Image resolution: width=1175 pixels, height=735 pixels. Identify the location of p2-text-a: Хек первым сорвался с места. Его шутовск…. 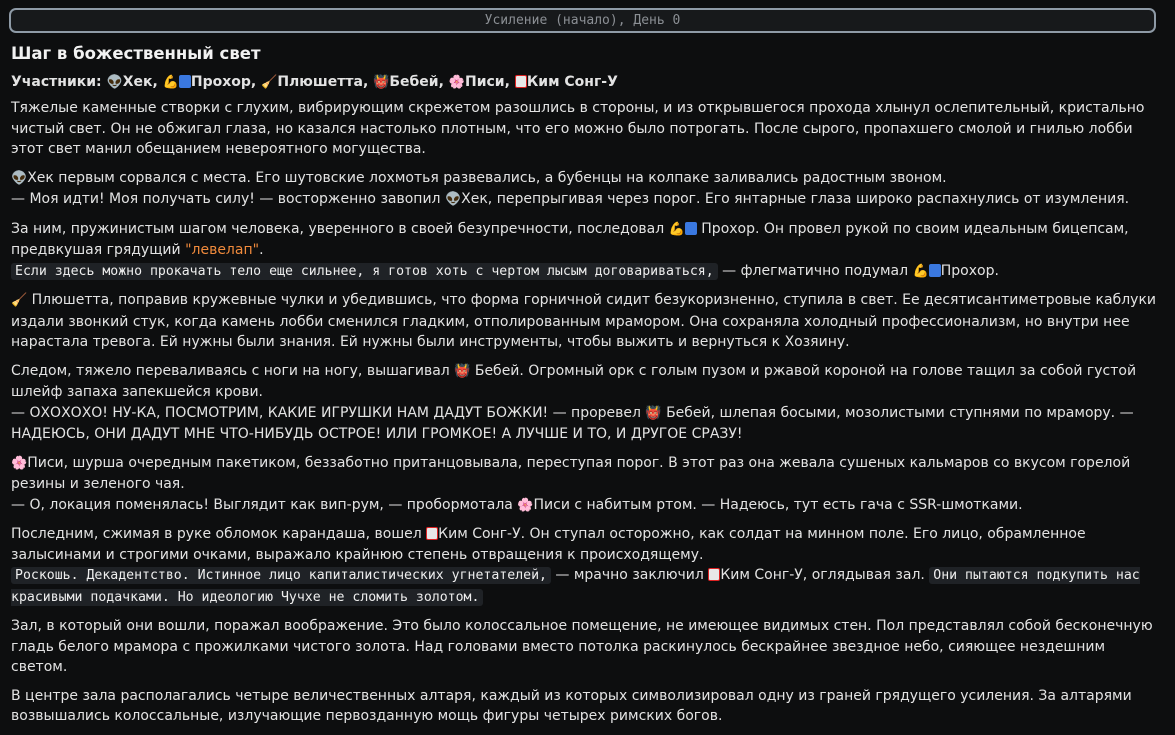
(487, 177).